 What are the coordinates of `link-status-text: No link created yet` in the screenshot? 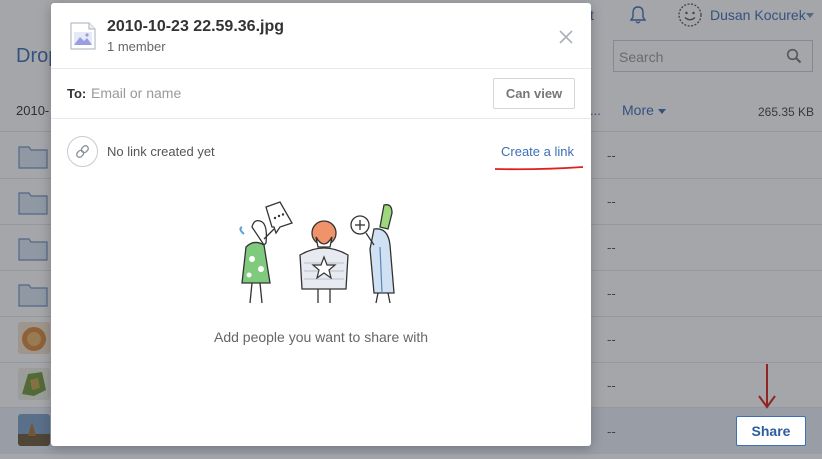 It's located at (161, 151).